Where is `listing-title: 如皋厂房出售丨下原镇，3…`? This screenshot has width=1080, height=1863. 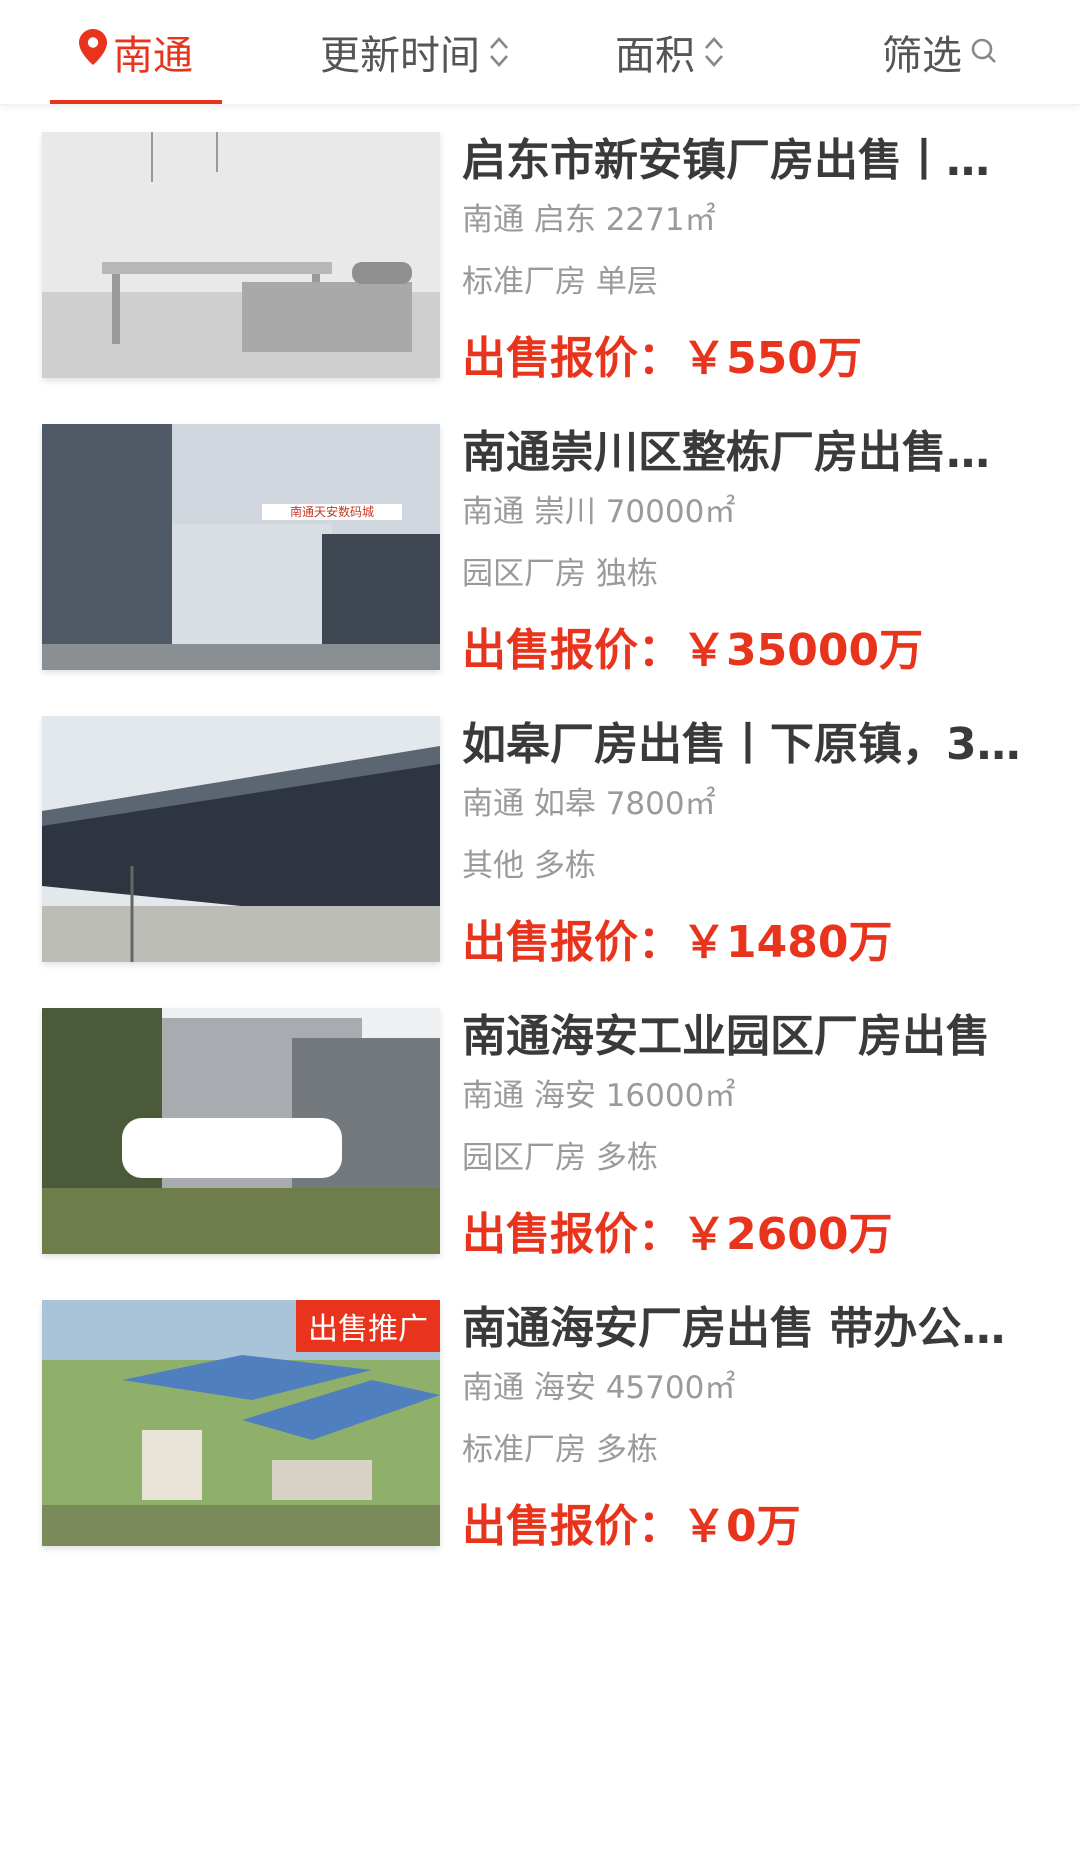 listing-title: 如皋厂房出售丨下原镇，3… is located at coordinates (741, 744).